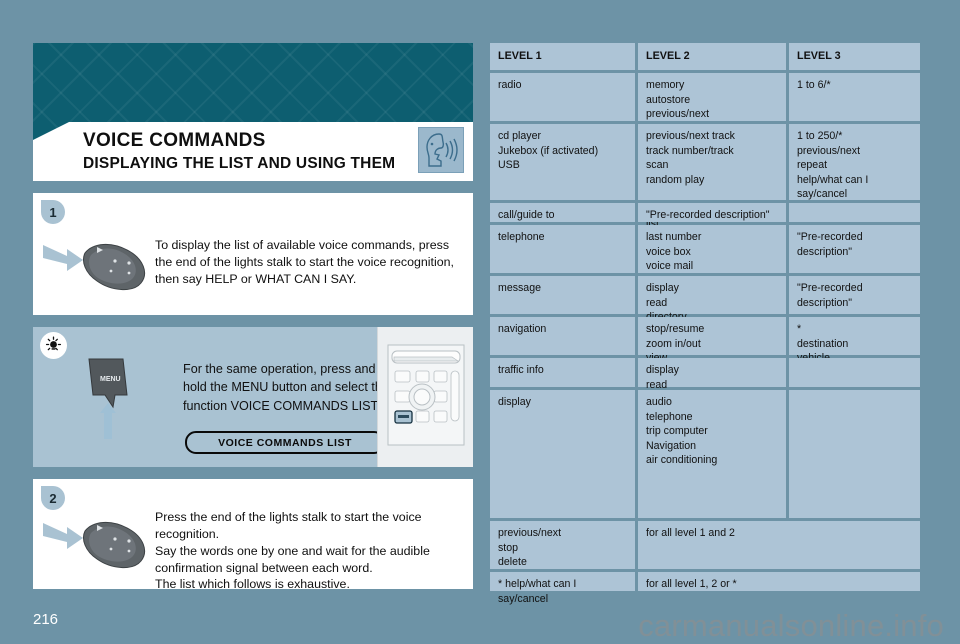 This screenshot has height=644, width=960. I want to click on table-cell: 1 to 6/*, so click(854, 96).